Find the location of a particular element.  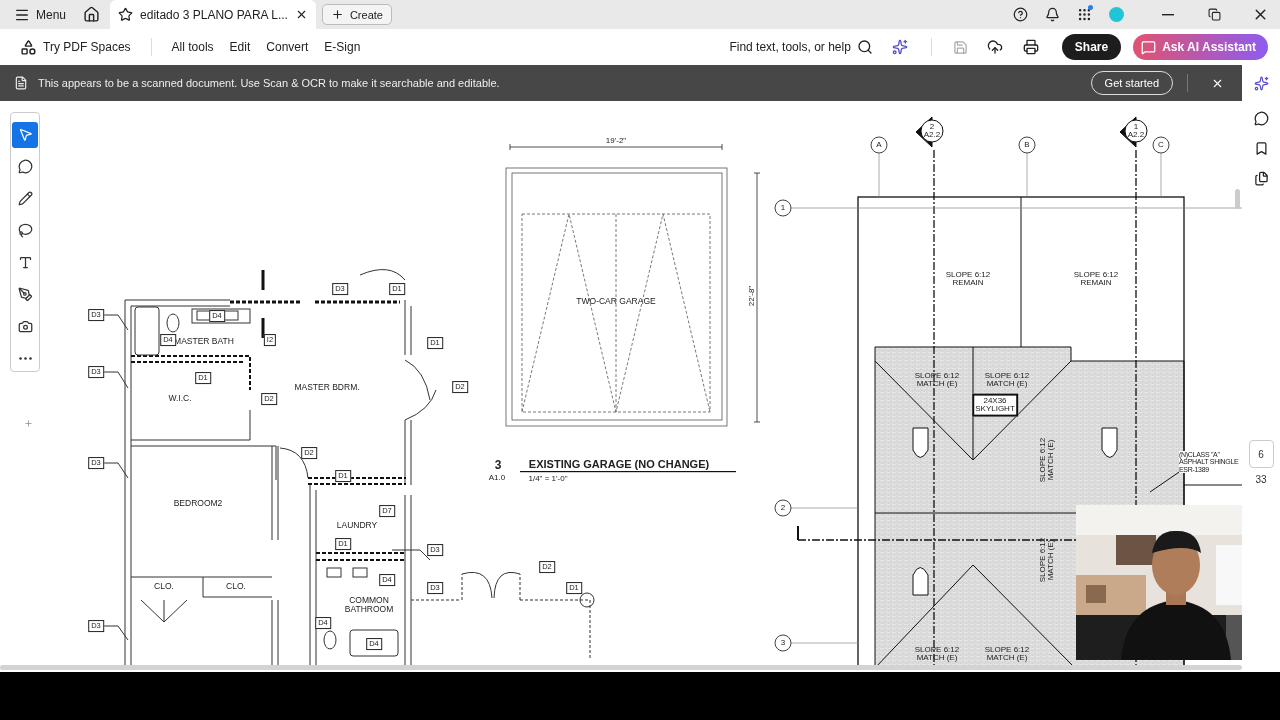

ai-assistant-button: Ask AI Assistant is located at coordinates (1200, 47).